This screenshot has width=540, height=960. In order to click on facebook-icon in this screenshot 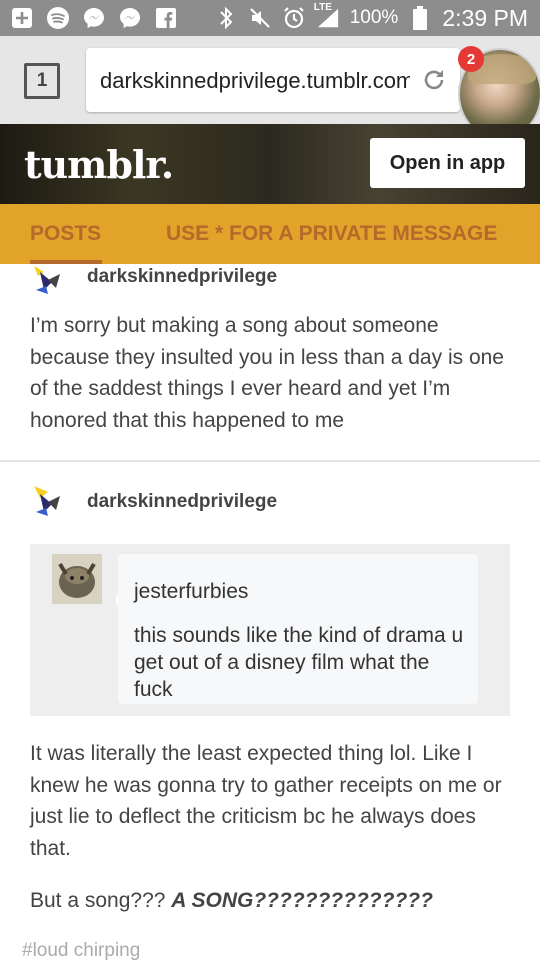, I will do `click(166, 18)`.